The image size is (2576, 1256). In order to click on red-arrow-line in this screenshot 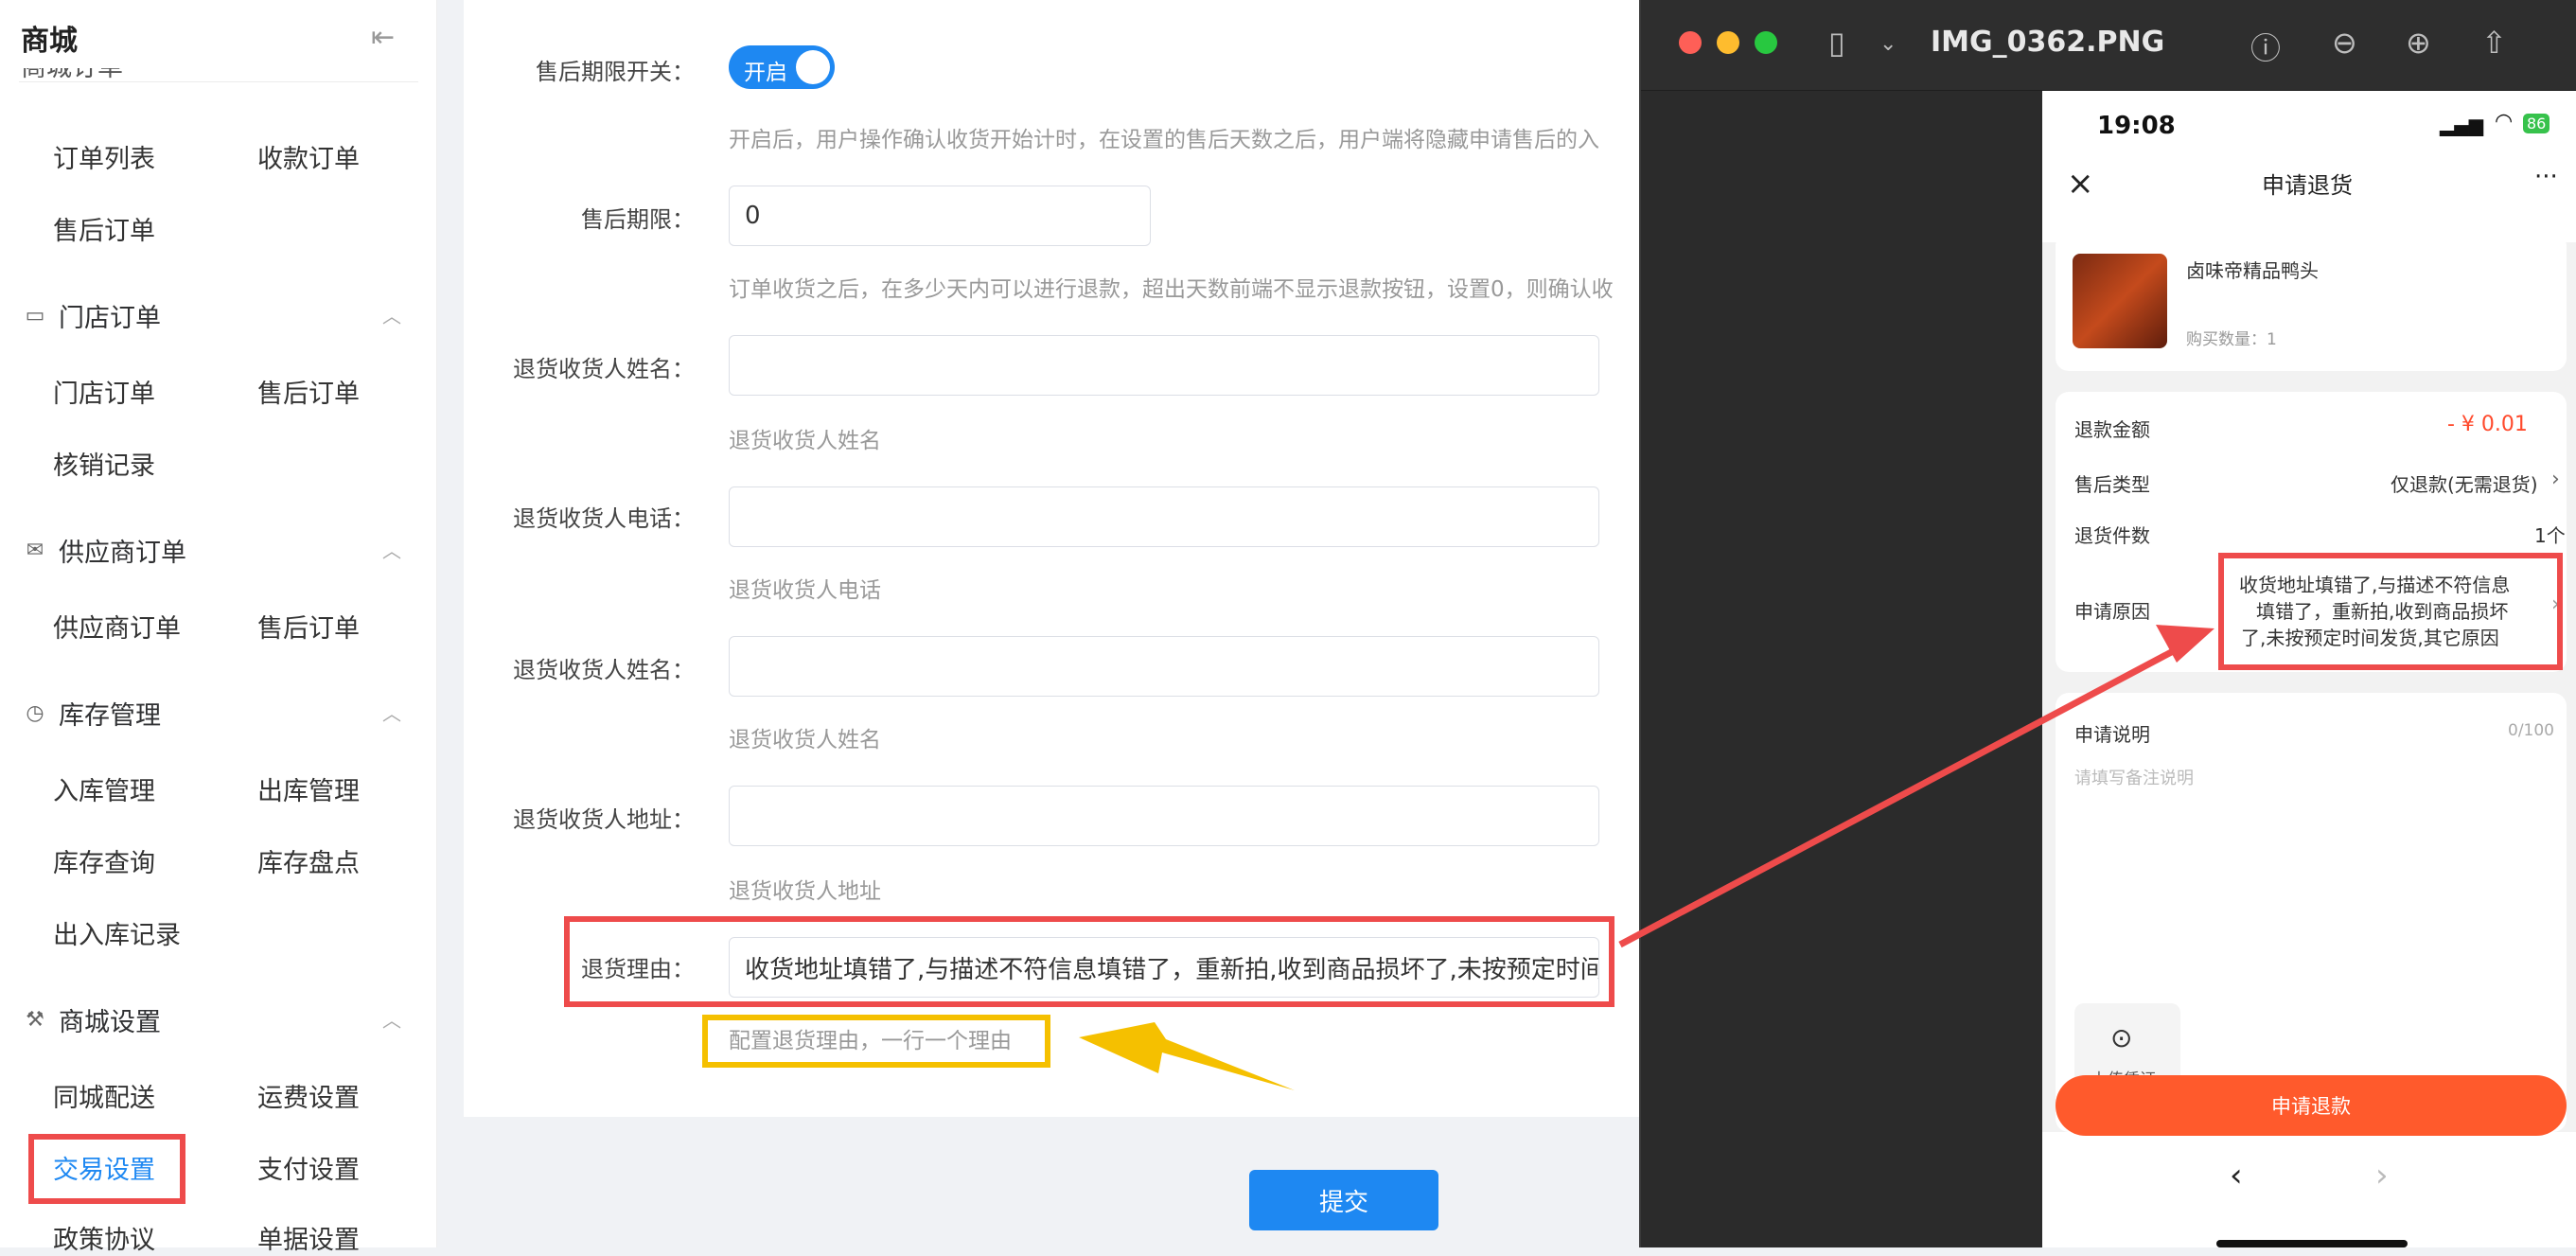, I will do `click(1898, 797)`.